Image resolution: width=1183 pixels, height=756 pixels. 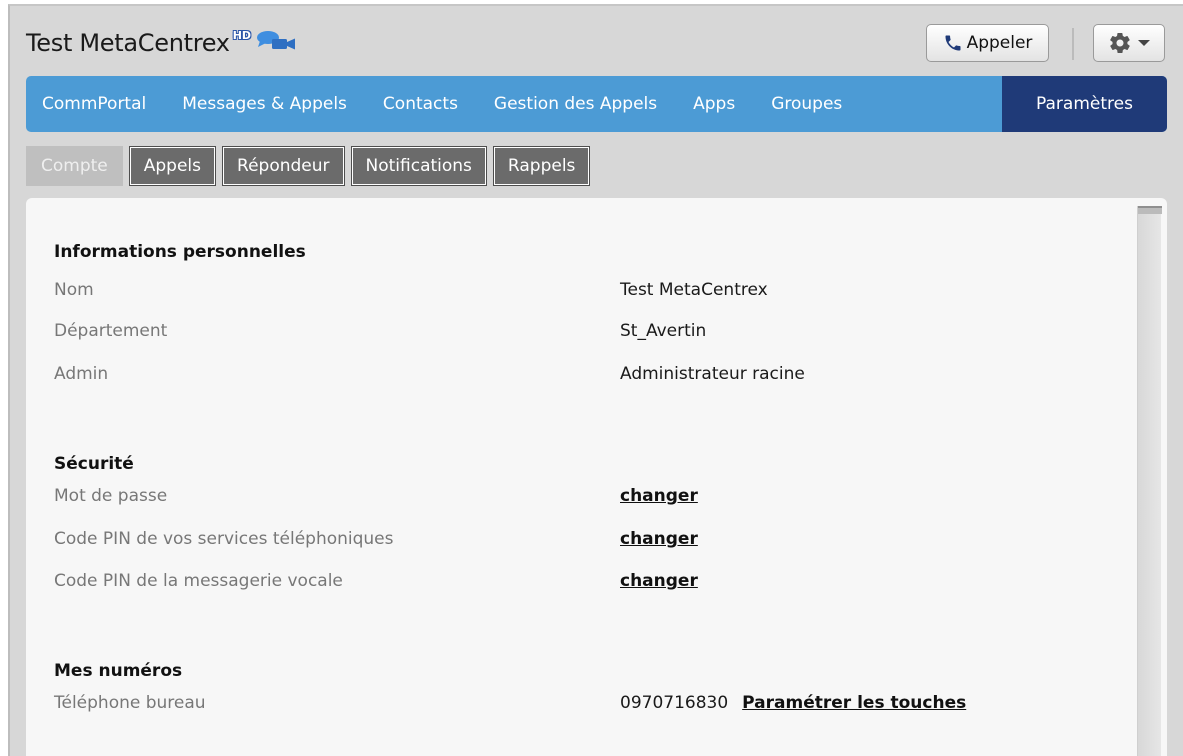 I want to click on change-voicemail-pin-link: changer, so click(x=659, y=581).